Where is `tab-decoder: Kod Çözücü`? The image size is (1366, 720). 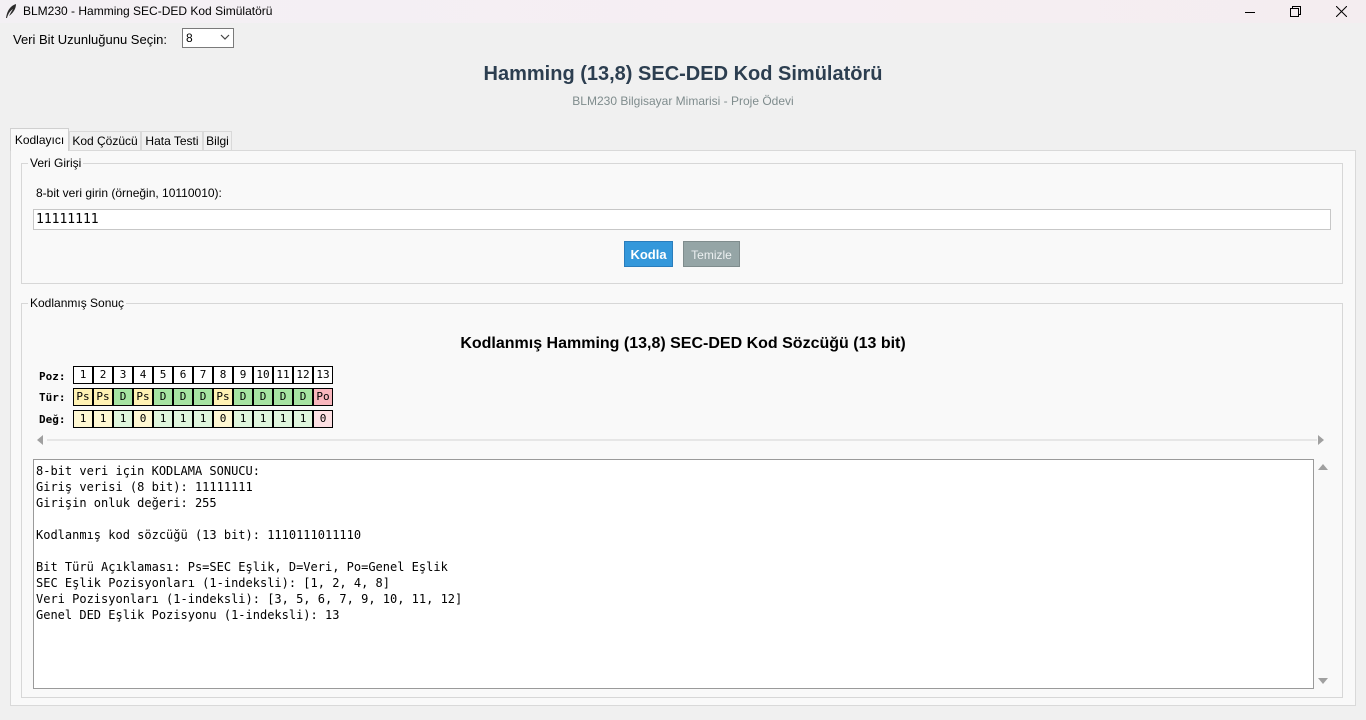
tab-decoder: Kod Çözücü is located at coordinates (105, 140).